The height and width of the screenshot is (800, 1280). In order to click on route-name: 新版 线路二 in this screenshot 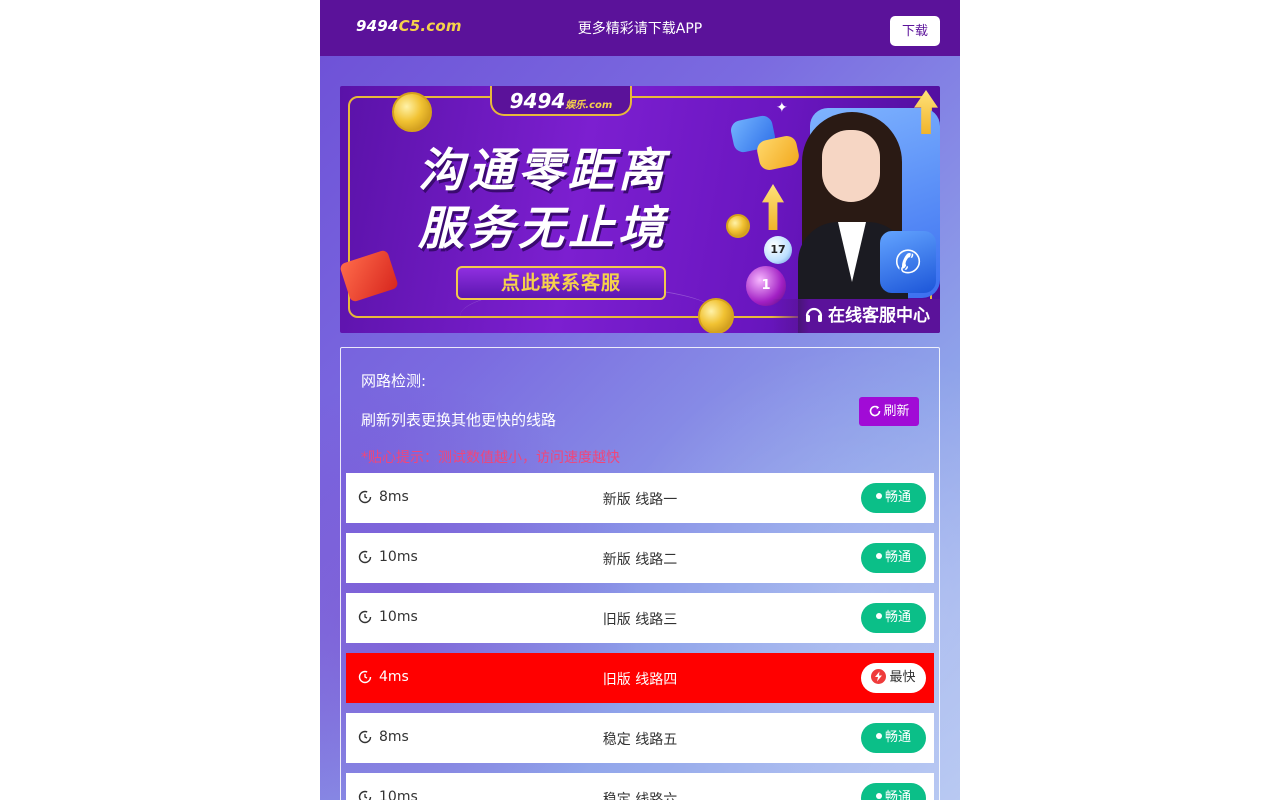, I will do `click(640, 560)`.